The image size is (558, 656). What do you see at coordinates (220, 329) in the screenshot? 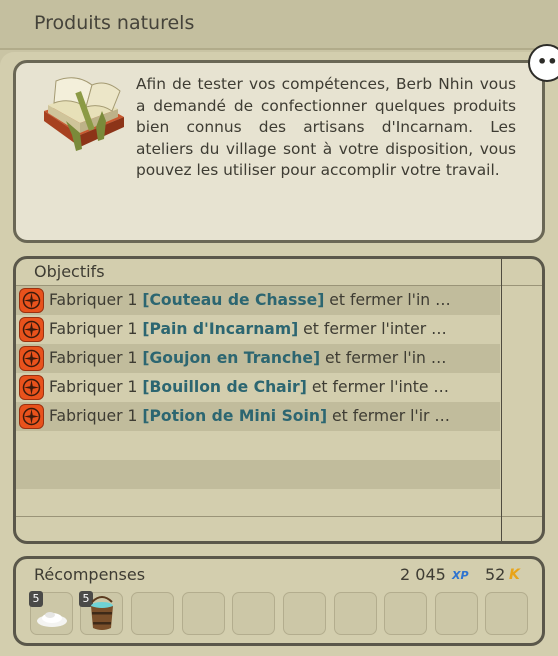
I see `item-link: [Pain d'Incarnam]` at bounding box center [220, 329].